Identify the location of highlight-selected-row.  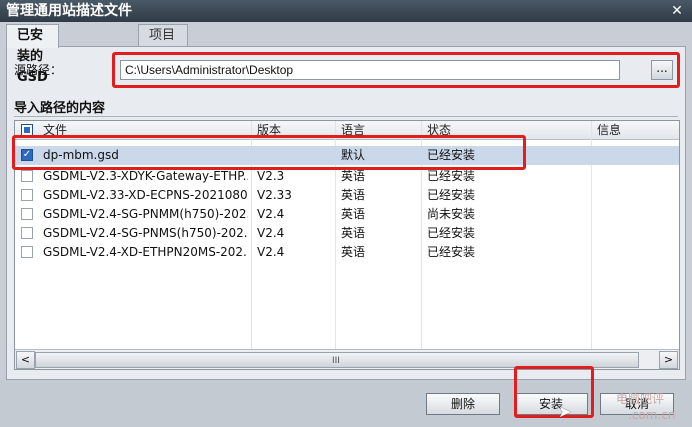
(269, 152).